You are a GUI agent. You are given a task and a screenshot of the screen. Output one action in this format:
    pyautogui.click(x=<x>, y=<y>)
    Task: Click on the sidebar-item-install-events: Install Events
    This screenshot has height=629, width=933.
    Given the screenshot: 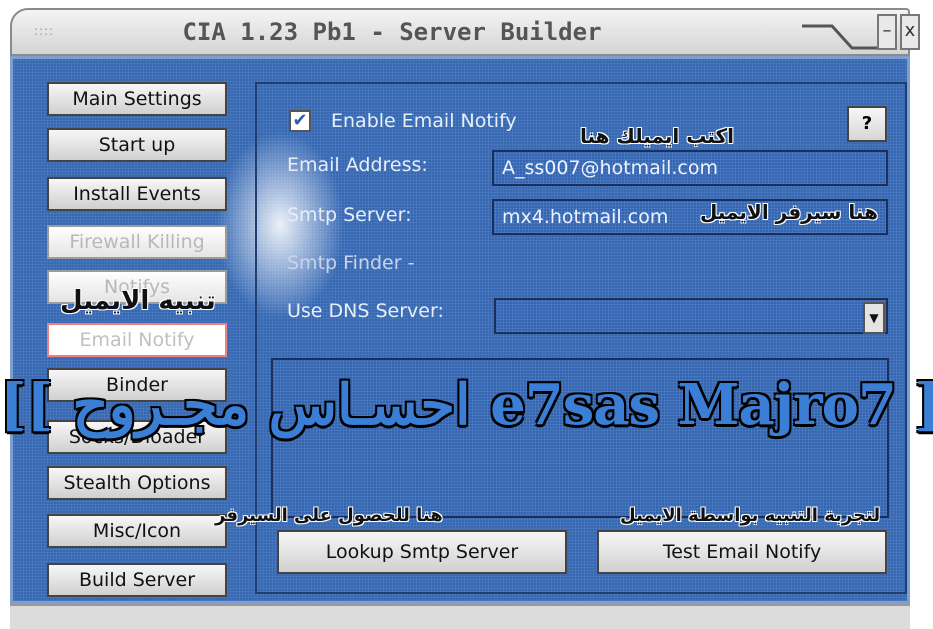 What is the action you would take?
    pyautogui.click(x=137, y=194)
    